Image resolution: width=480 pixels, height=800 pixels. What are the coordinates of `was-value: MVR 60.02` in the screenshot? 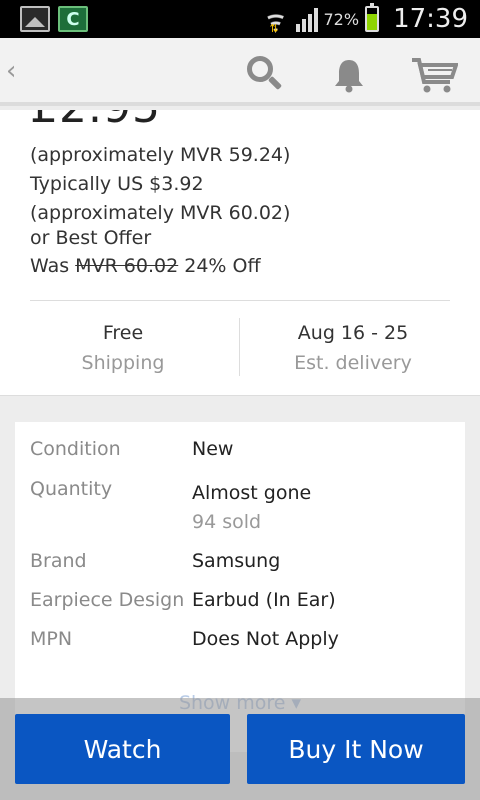 It's located at (127, 266).